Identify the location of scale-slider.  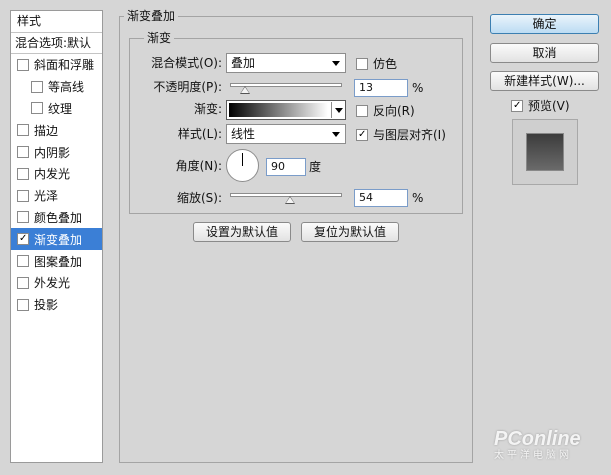
(286, 197).